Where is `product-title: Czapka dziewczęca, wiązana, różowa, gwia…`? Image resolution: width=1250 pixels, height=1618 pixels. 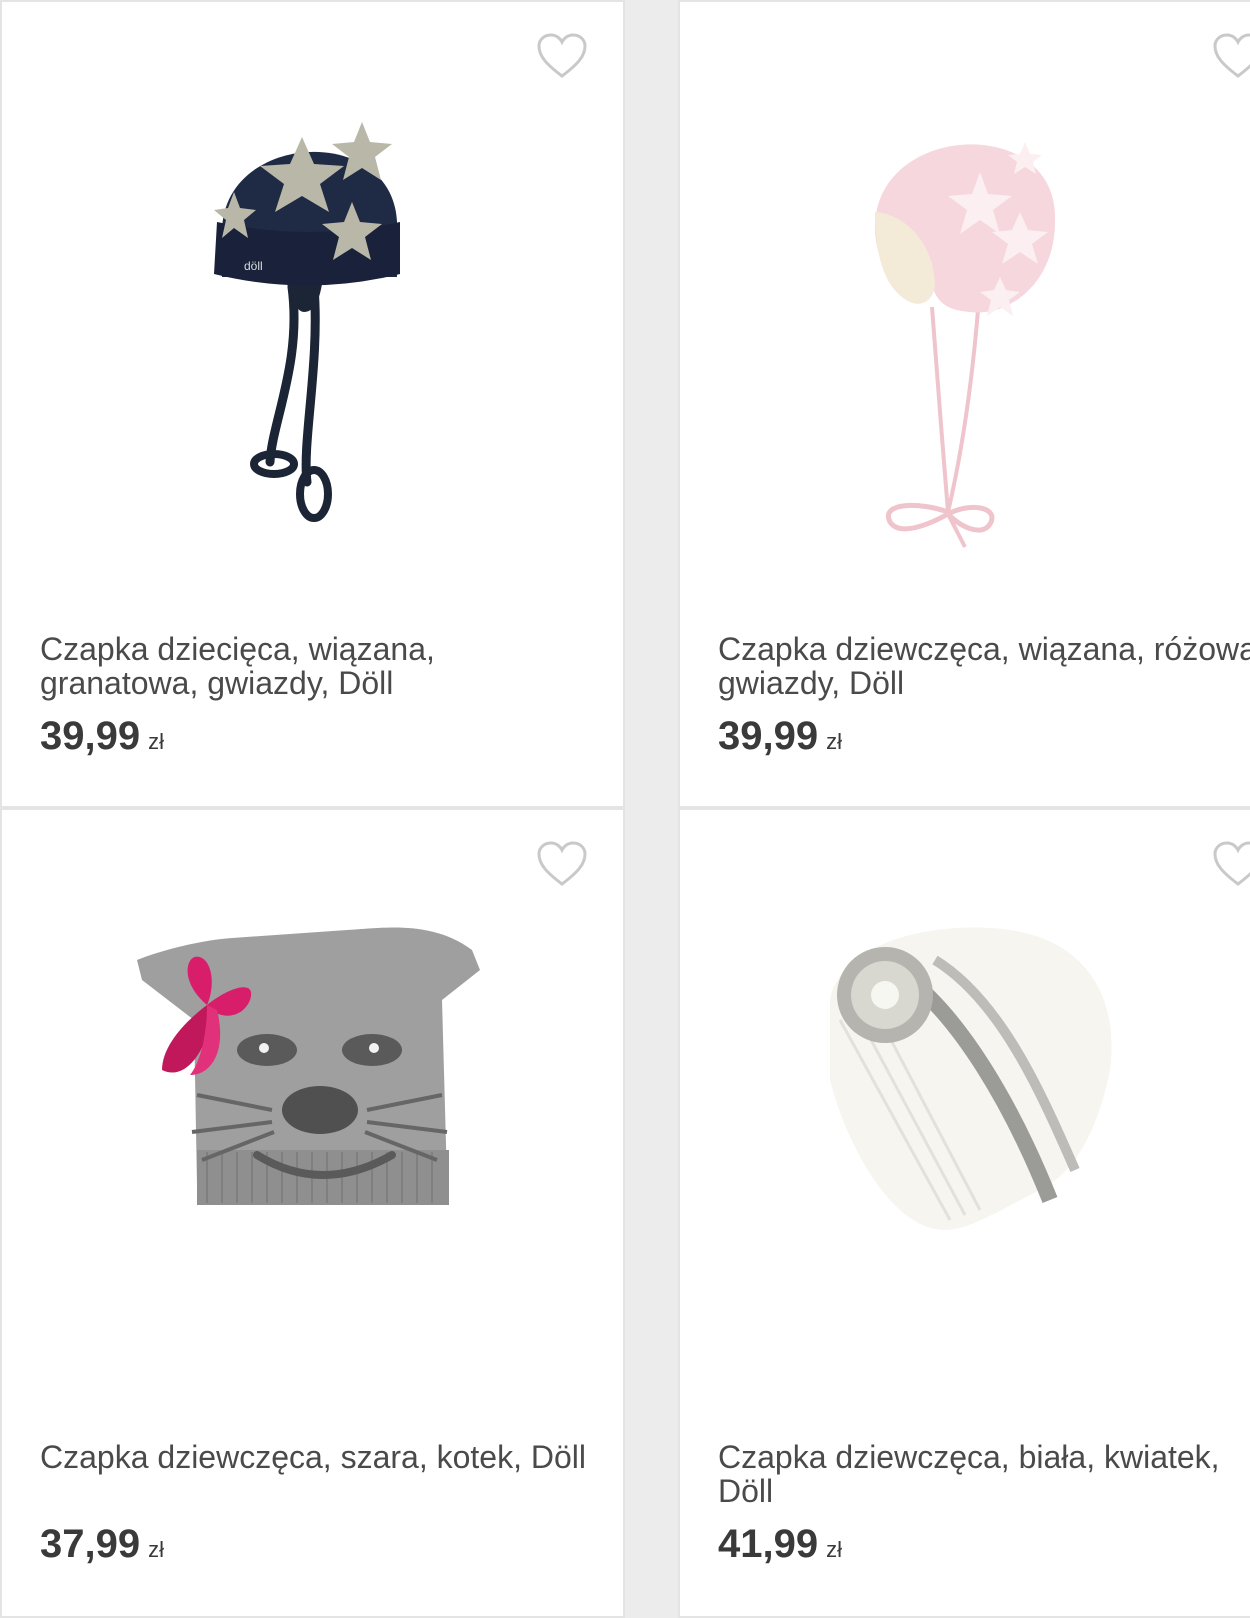
product-title: Czapka dziewczęca, wiązana, różowa, gwia… is located at coordinates (984, 666).